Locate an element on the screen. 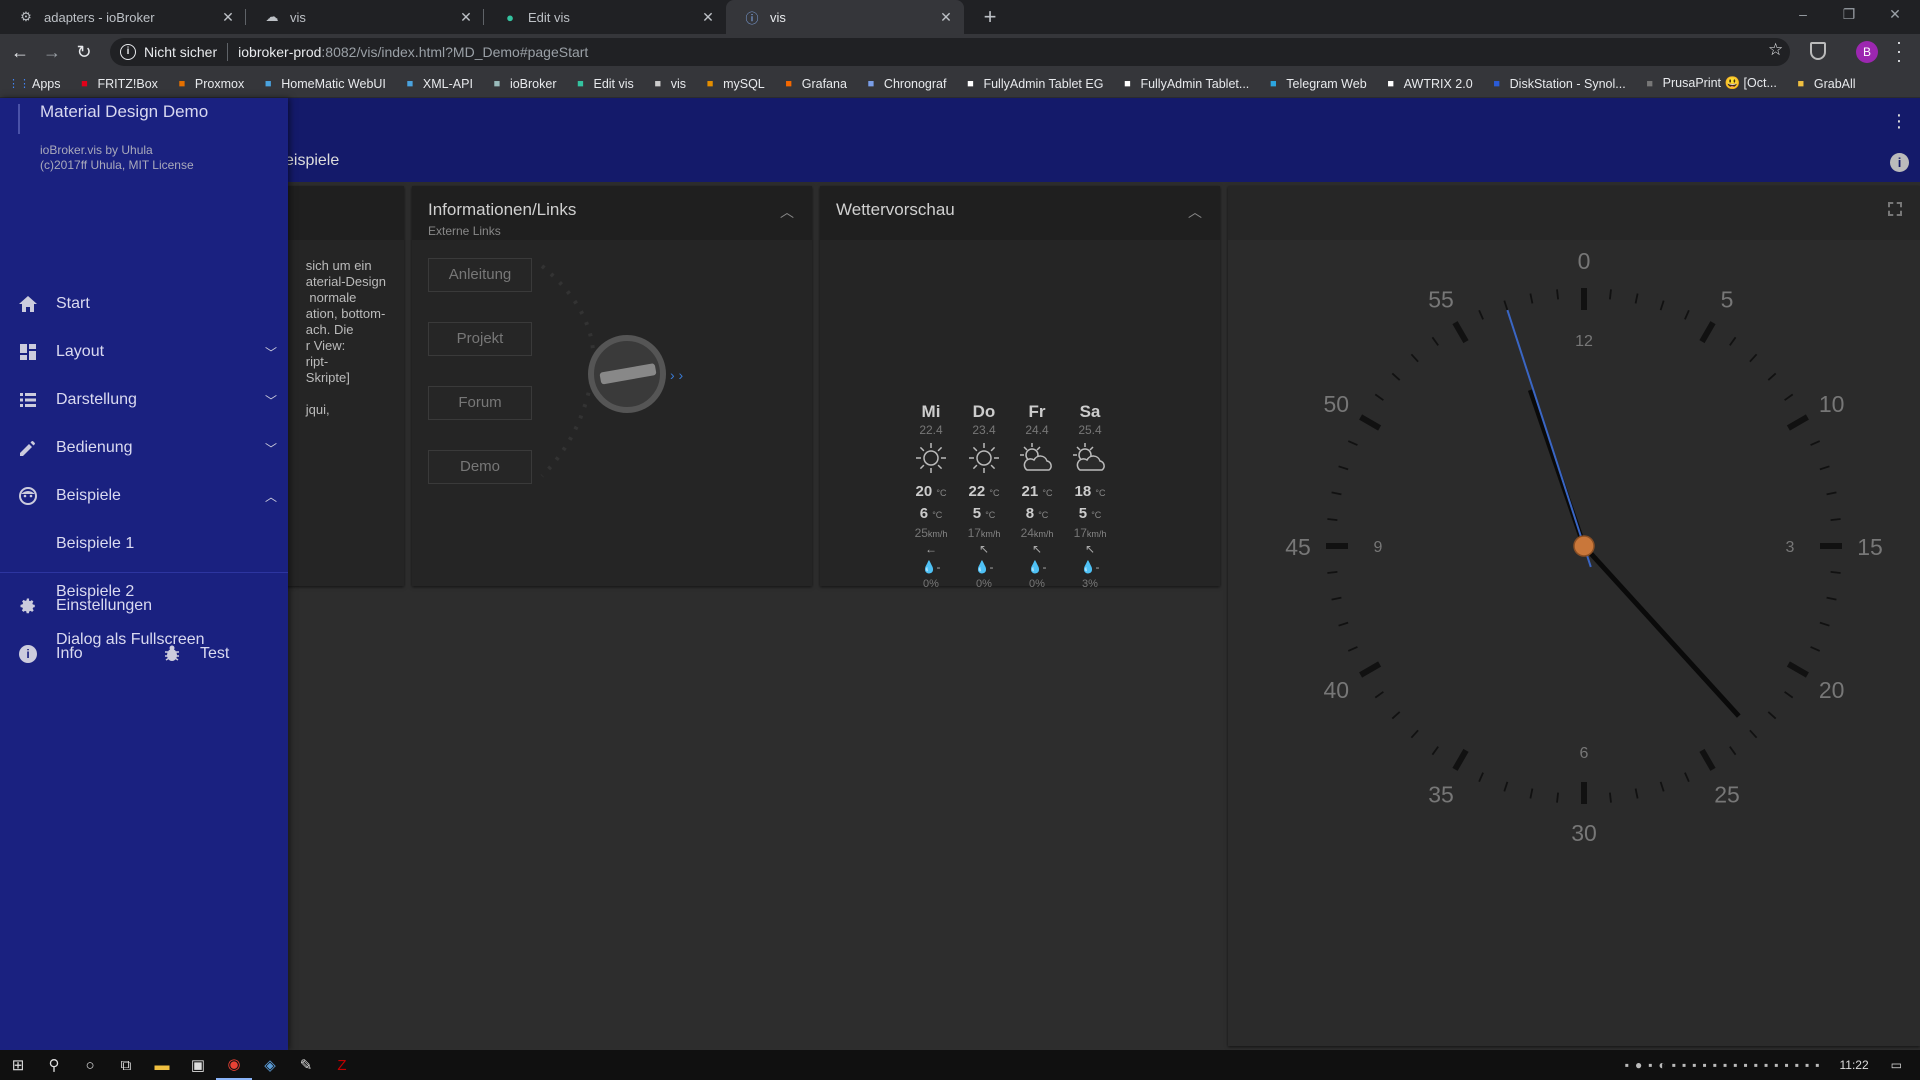 The height and width of the screenshot is (1080, 1920). bookmark-1: ■ FRITZ!Box is located at coordinates (118, 84).